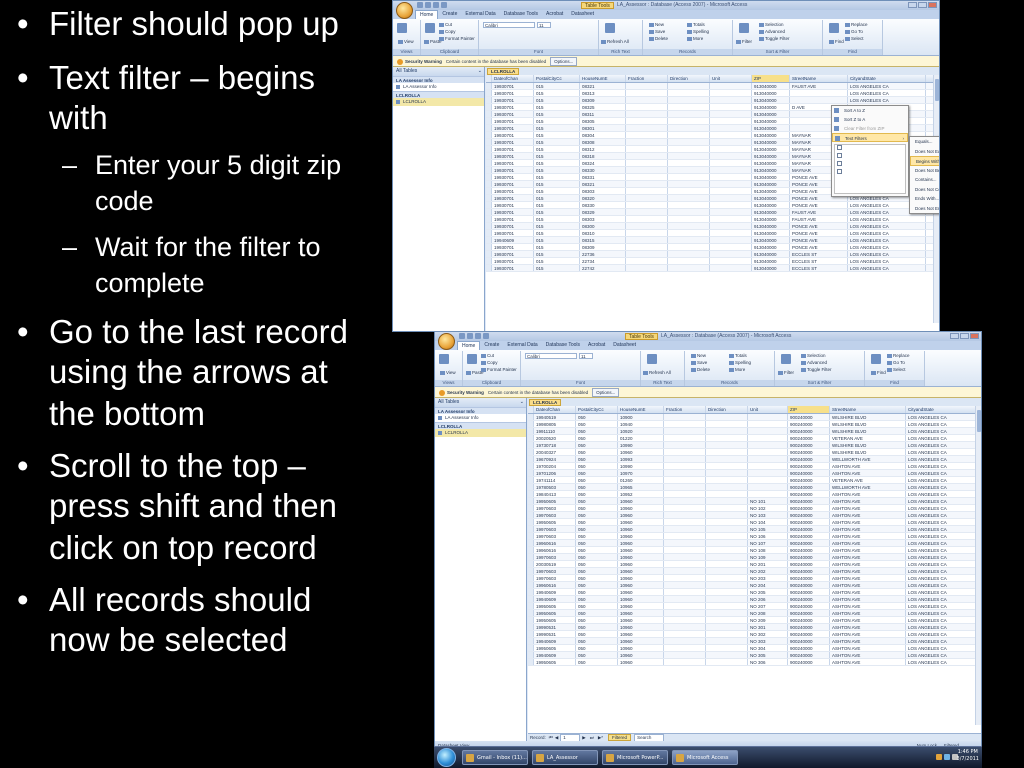 This screenshot has width=1024, height=768. Describe the element at coordinates (641, 424) in the screenshot. I see `table-cell: 10940` at that location.